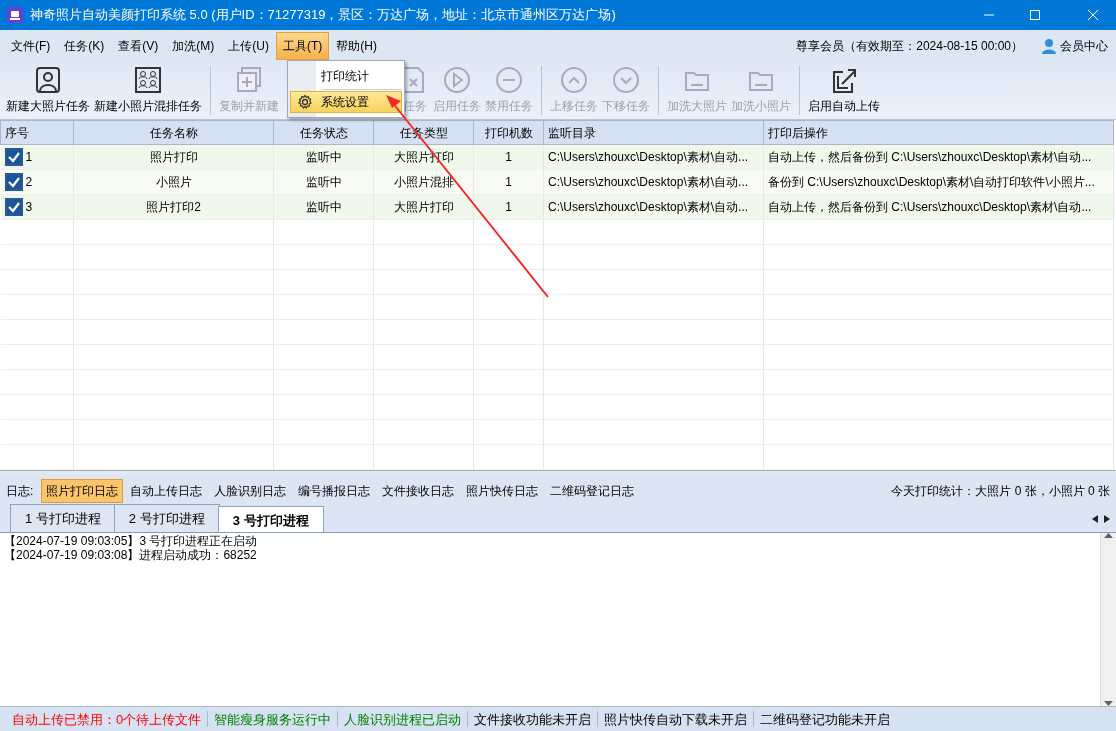  What do you see at coordinates (423, 182) in the screenshot?
I see `table-cell: 小照片混排` at bounding box center [423, 182].